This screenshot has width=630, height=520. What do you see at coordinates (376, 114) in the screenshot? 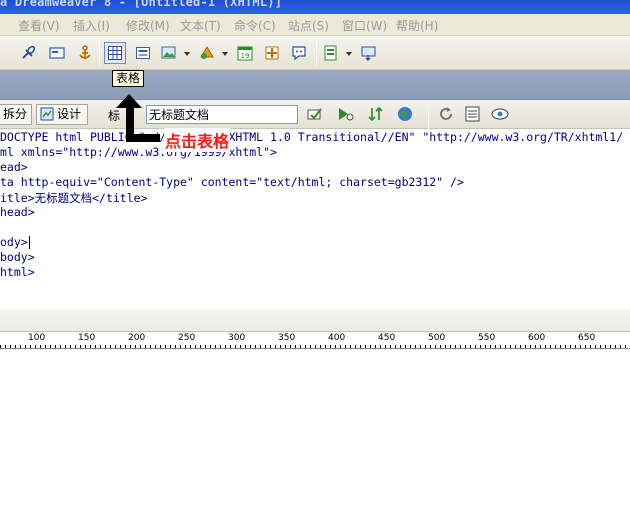
I see `debug-icon` at bounding box center [376, 114].